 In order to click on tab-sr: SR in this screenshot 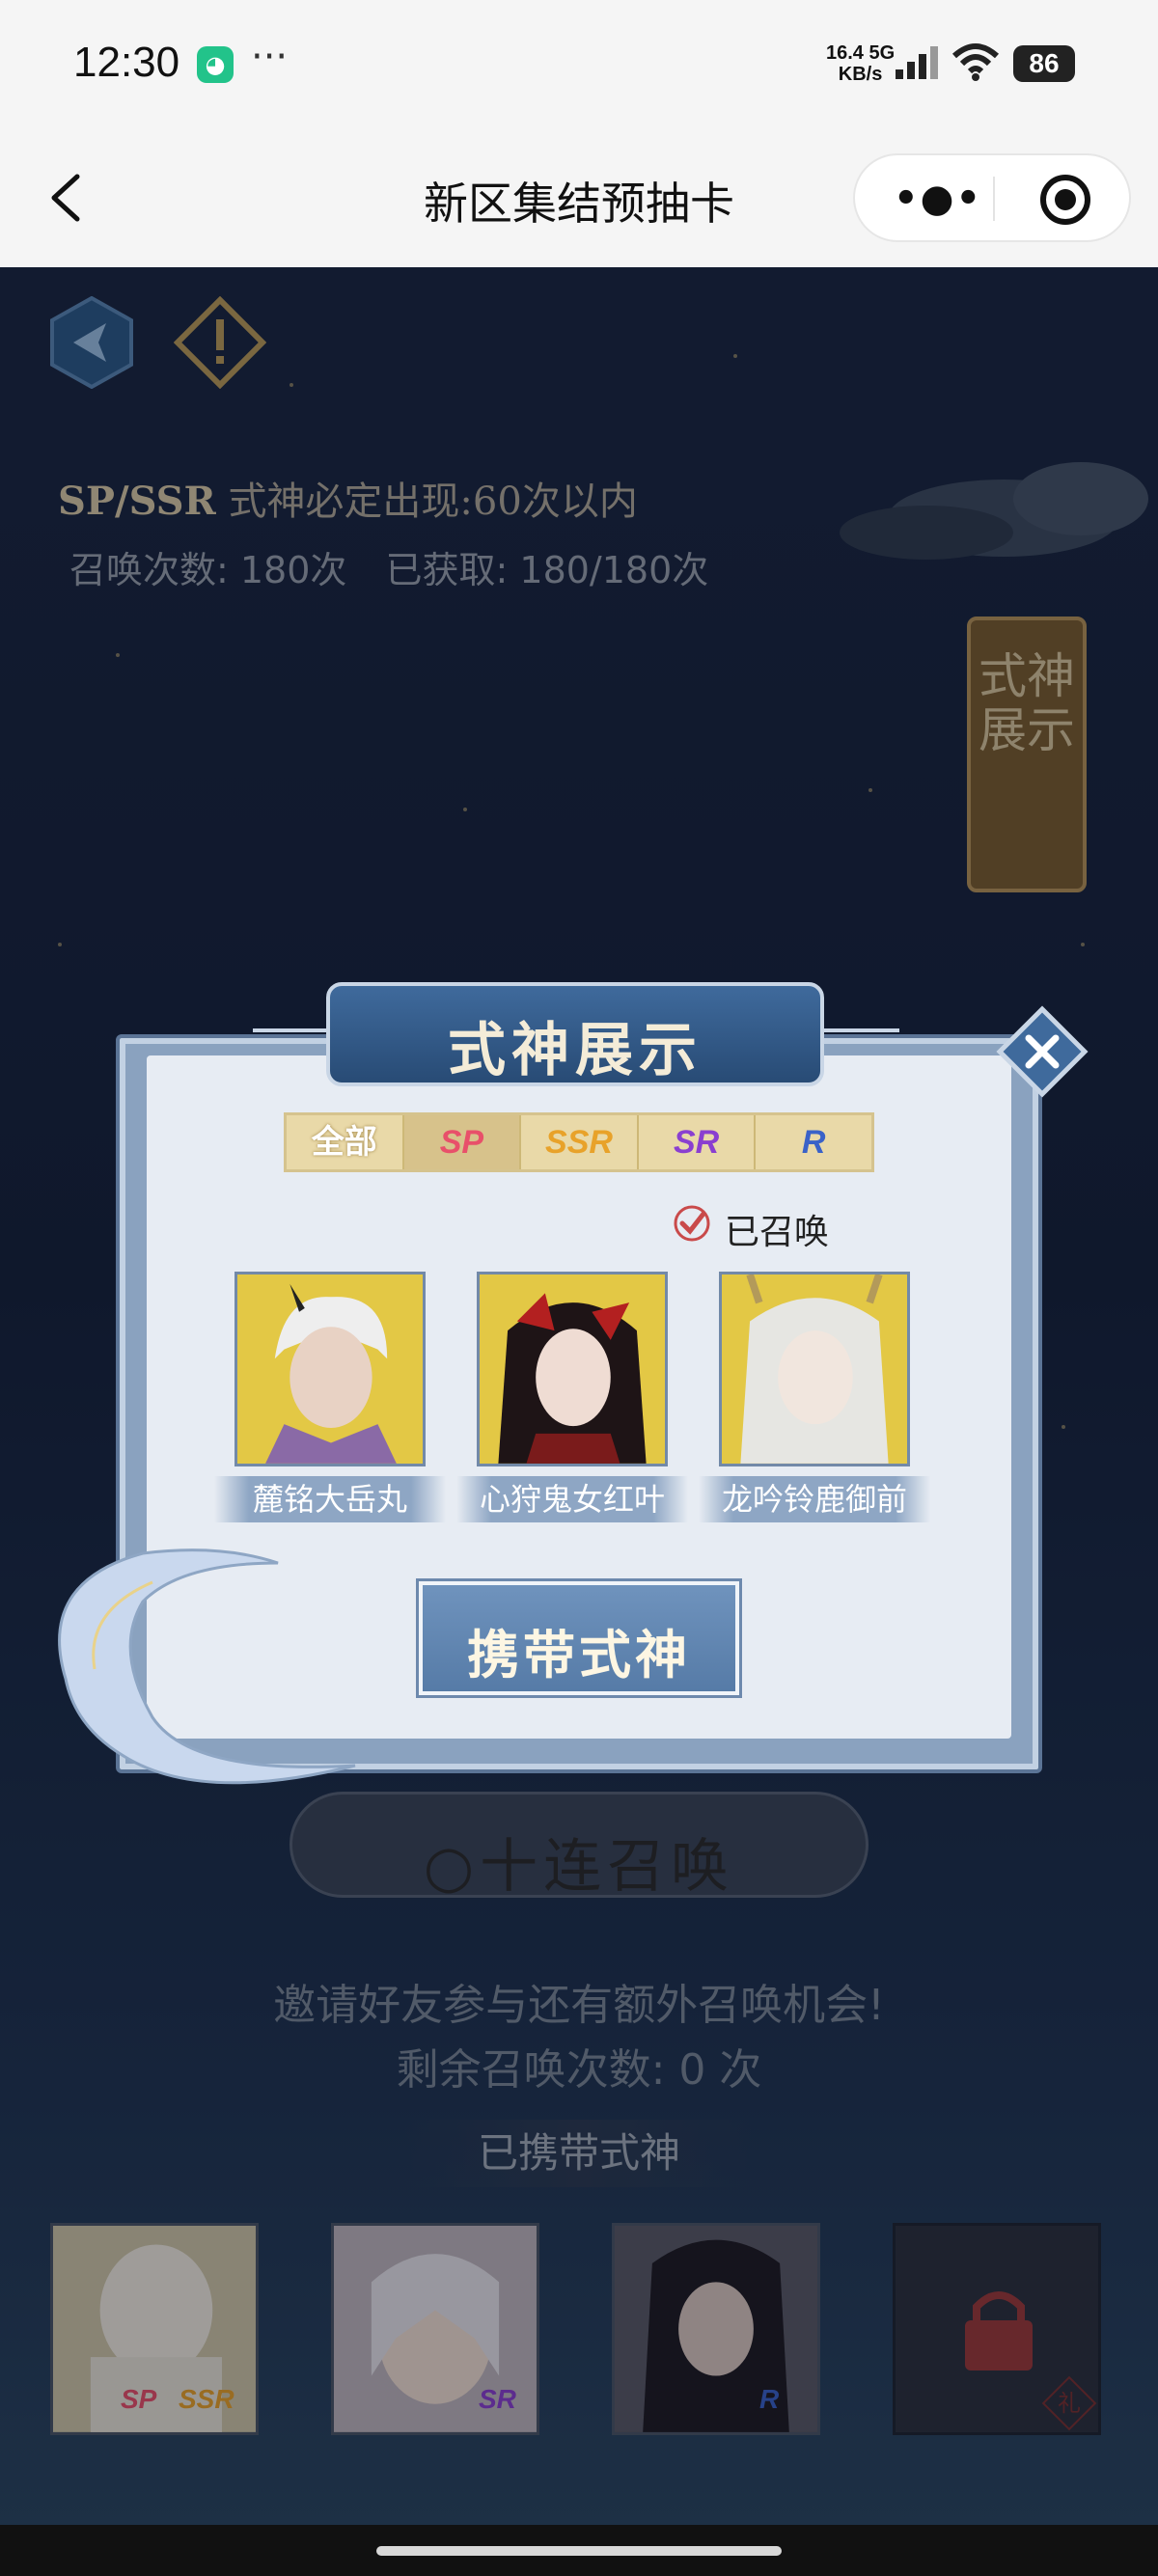, I will do `click(698, 1142)`.